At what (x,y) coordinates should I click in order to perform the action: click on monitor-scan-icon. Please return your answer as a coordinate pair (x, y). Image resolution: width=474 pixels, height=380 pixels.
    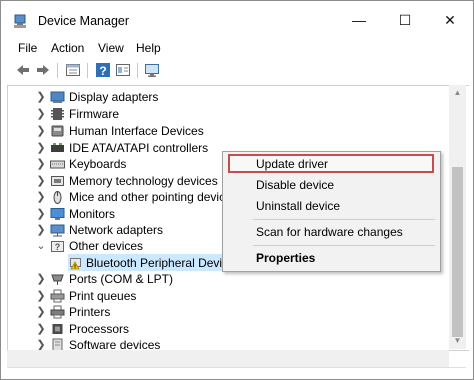
    Looking at the image, I should click on (152, 70).